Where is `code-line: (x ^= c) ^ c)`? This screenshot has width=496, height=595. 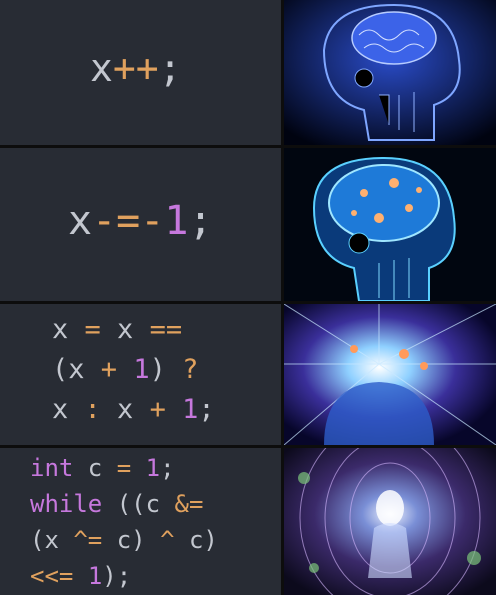 code-line: (x ^= c) ^ c) is located at coordinates (124, 540).